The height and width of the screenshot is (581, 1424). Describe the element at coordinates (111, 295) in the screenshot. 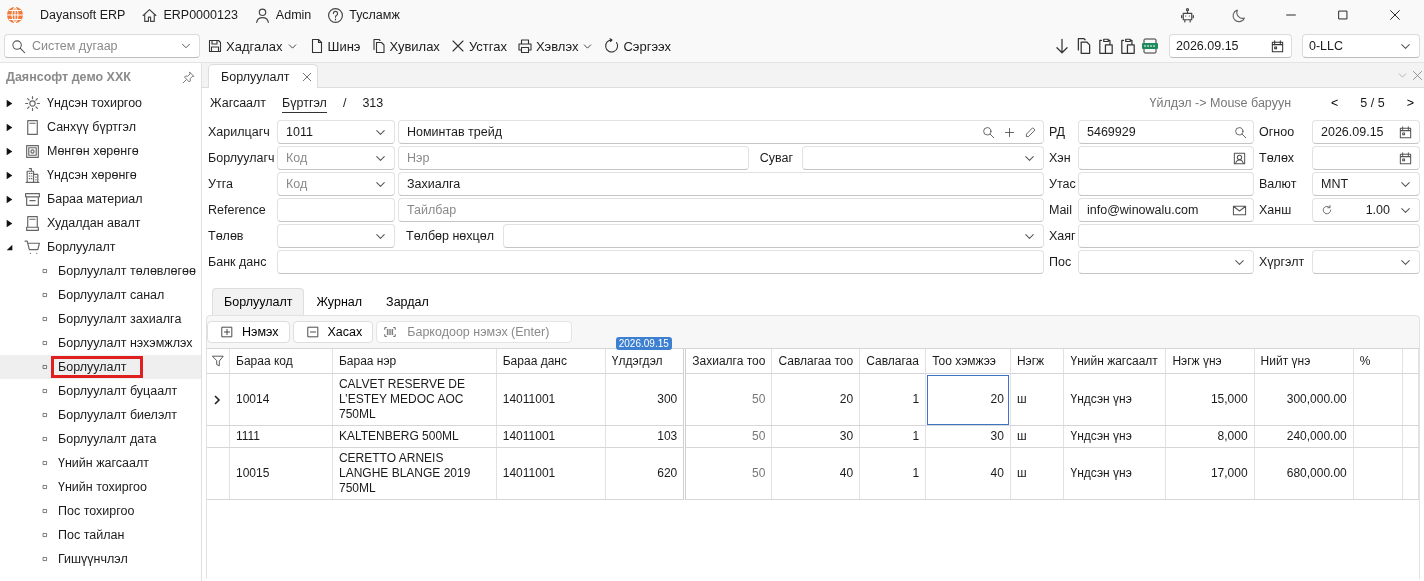

I see `sidebar-item: Борлуулалт санал` at that location.